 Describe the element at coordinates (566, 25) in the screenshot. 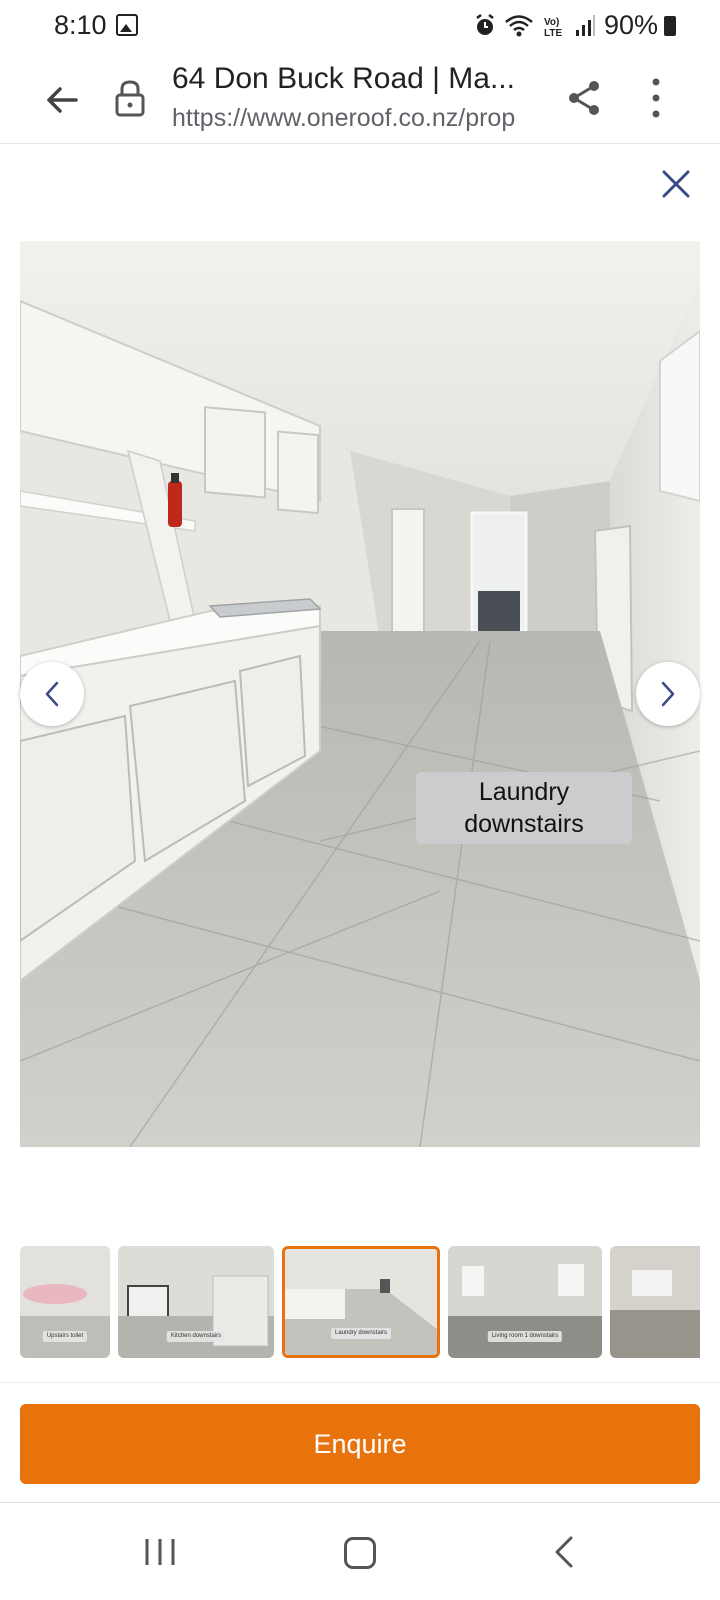

I see `status-icons: Vo) LTE 90%` at that location.